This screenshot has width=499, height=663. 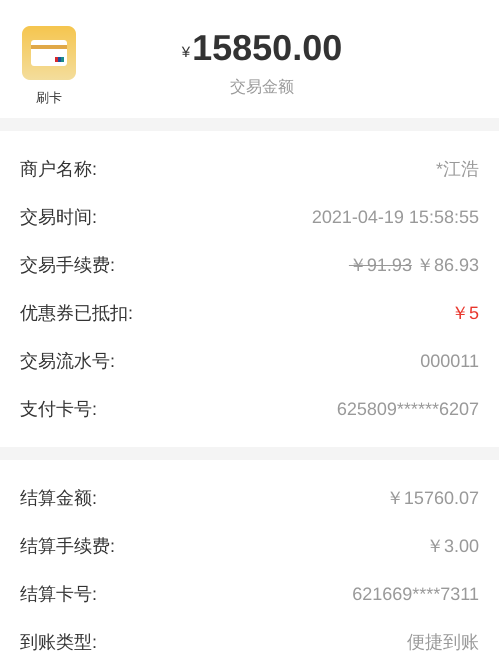 What do you see at coordinates (447, 265) in the screenshot?
I see `row-value: ￥86.93` at bounding box center [447, 265].